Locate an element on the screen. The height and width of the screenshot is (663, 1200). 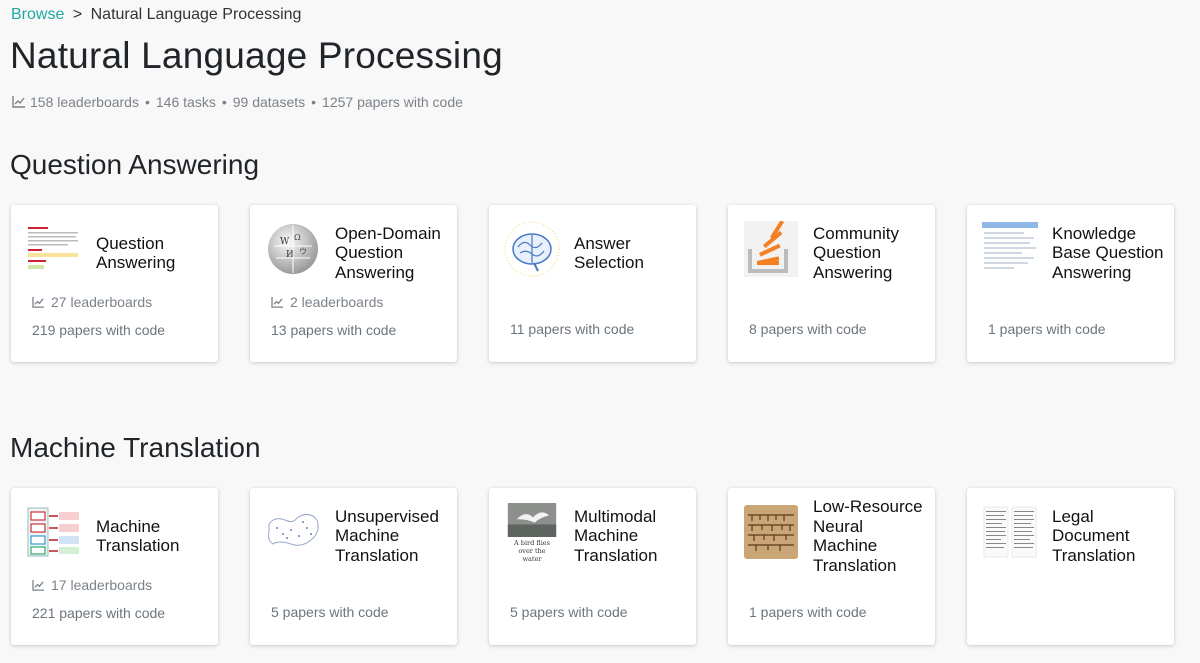
page-title: Natural Language Processing is located at coordinates (256, 55).